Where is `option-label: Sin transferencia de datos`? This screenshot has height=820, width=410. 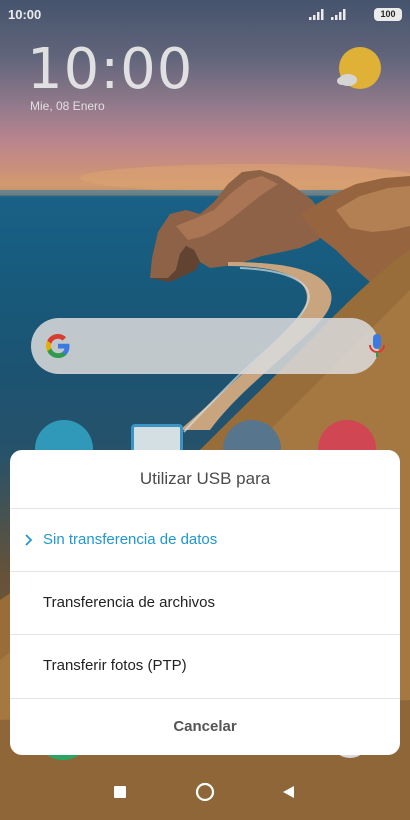
option-label: Sin transferencia de datos is located at coordinates (130, 539).